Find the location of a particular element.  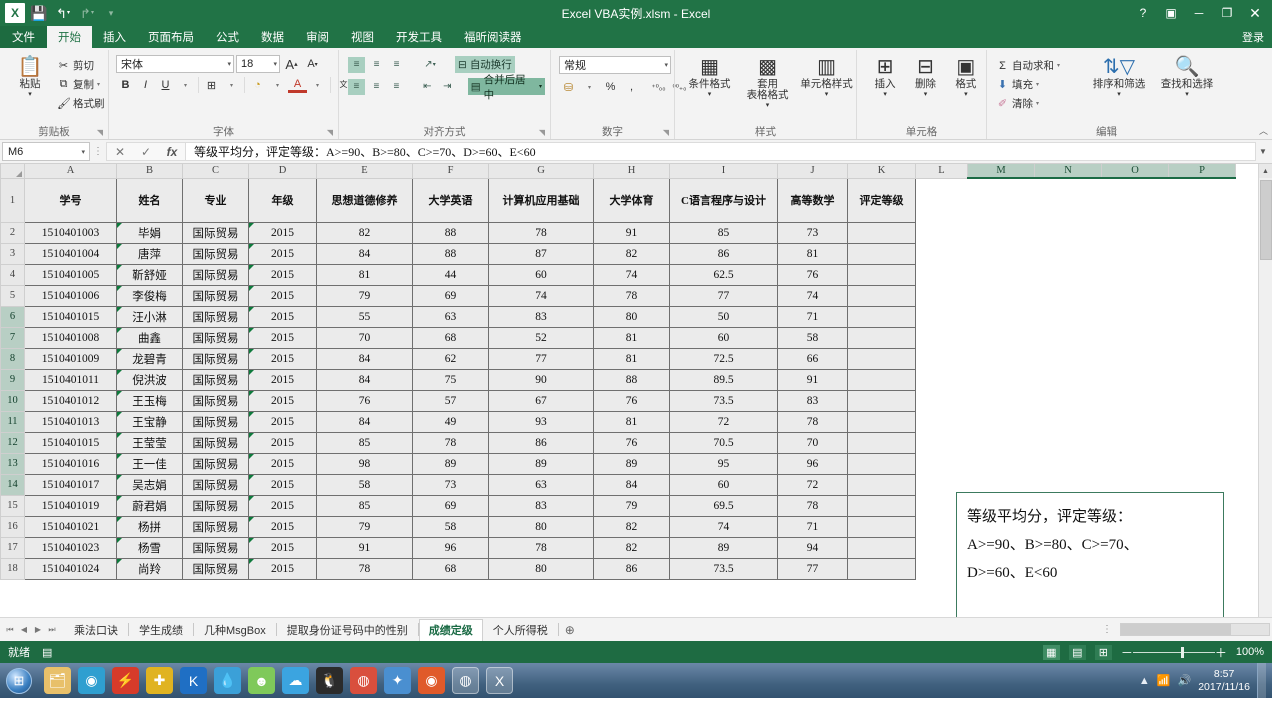

cell: 60 is located at coordinates (723, 337).